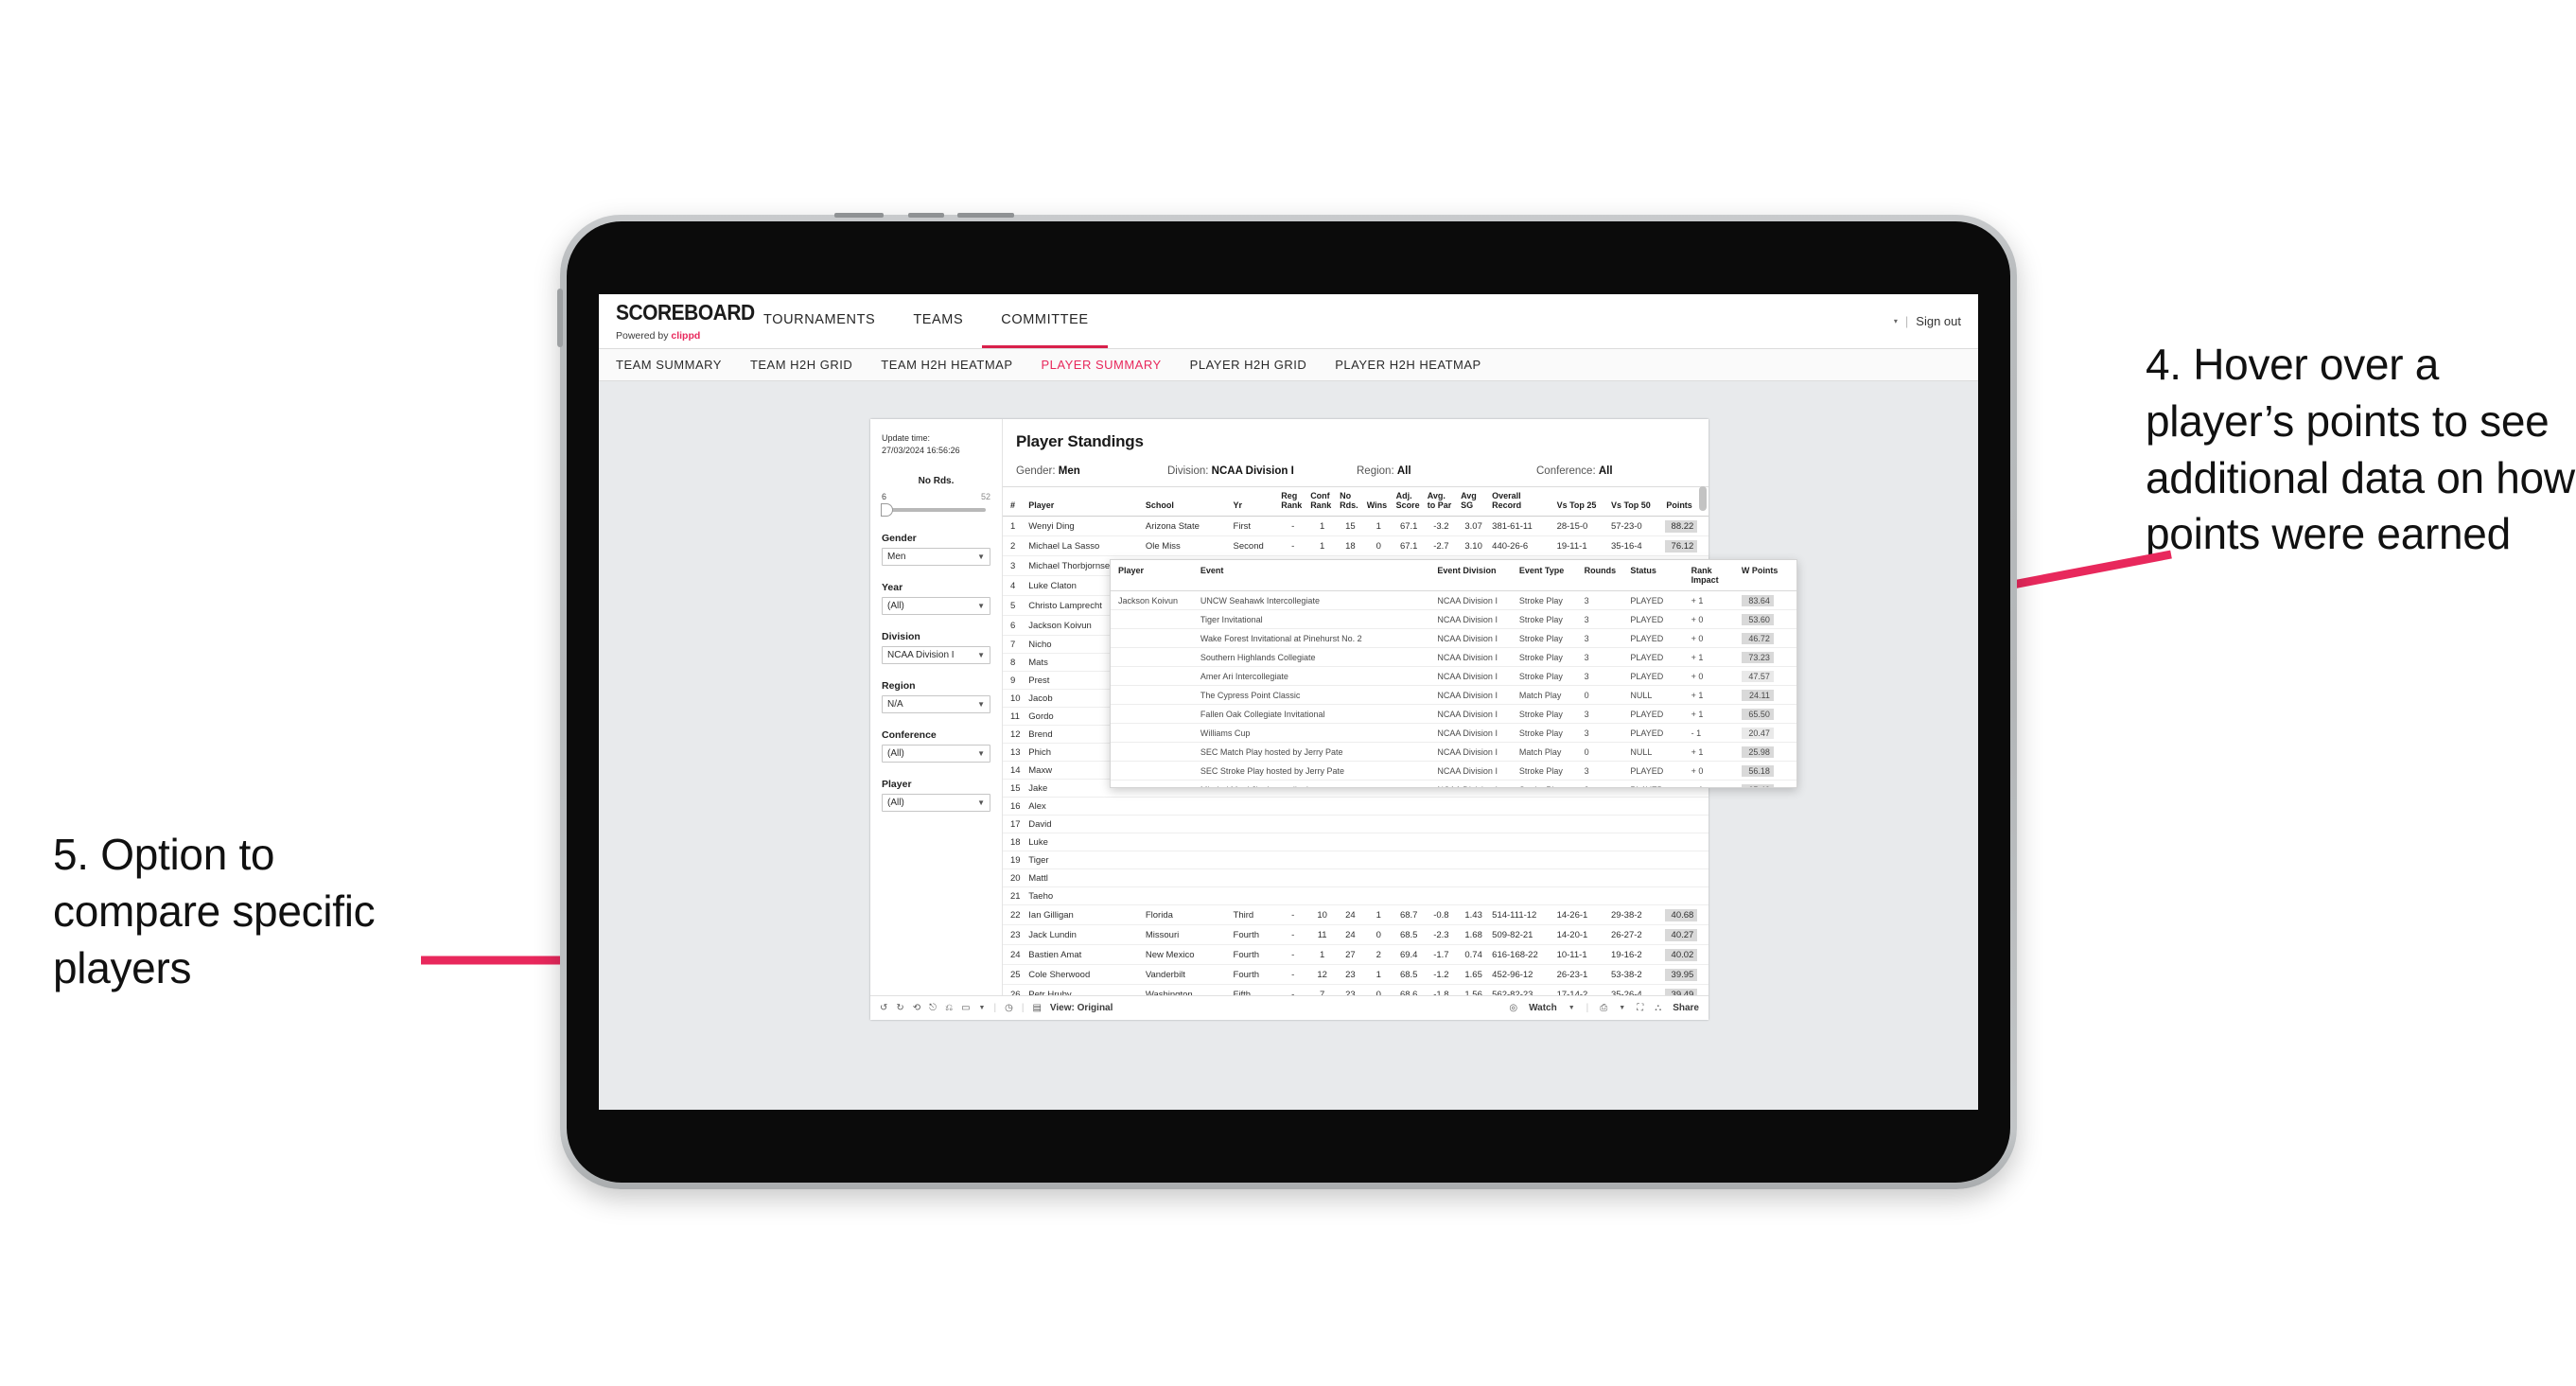 Image resolution: width=2576 pixels, height=1386 pixels. What do you see at coordinates (933, 1008) in the screenshot?
I see `refresh-data-icon: ⎋` at bounding box center [933, 1008].